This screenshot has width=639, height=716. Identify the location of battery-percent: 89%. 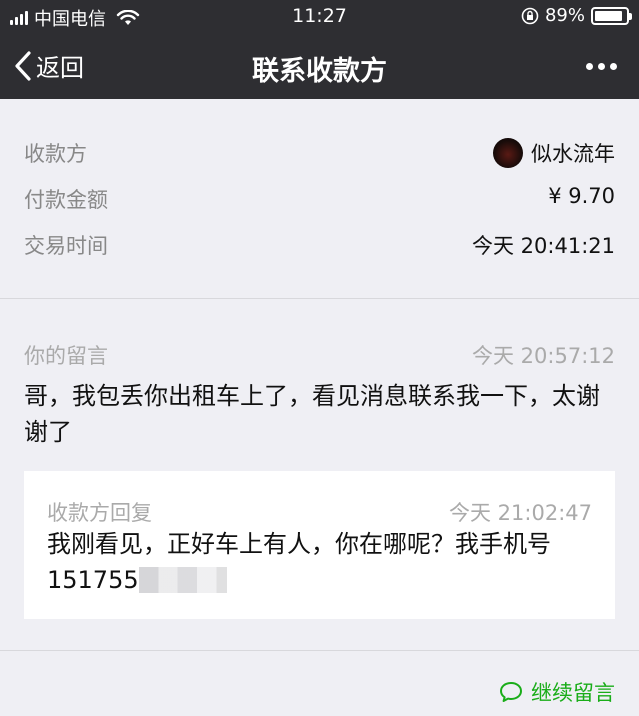
(564, 15).